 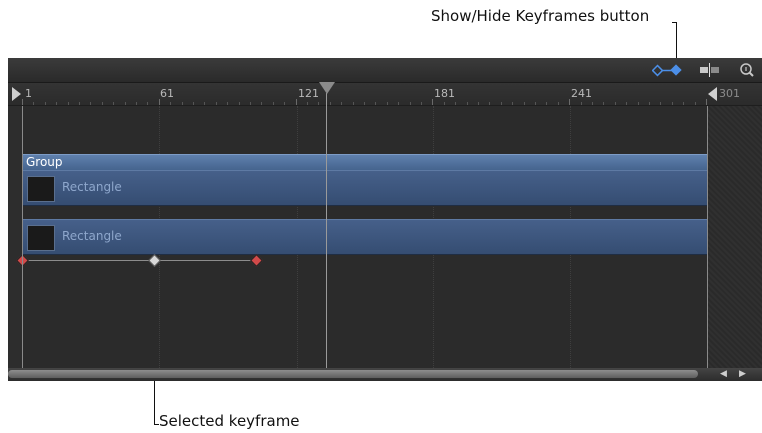 I want to click on scroll-left-icon: ◀, so click(x=723, y=374).